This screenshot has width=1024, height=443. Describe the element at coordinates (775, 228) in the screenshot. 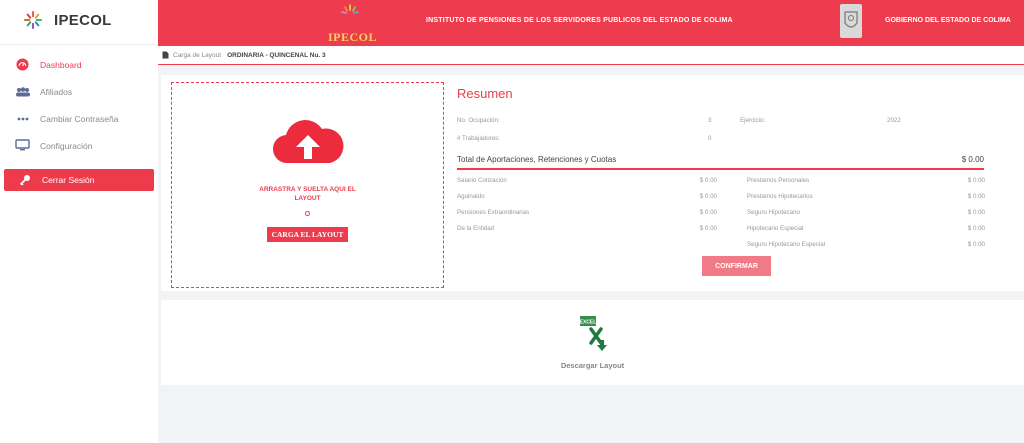

I see `hipotecario-especial-label: Hipotecario Especial` at that location.